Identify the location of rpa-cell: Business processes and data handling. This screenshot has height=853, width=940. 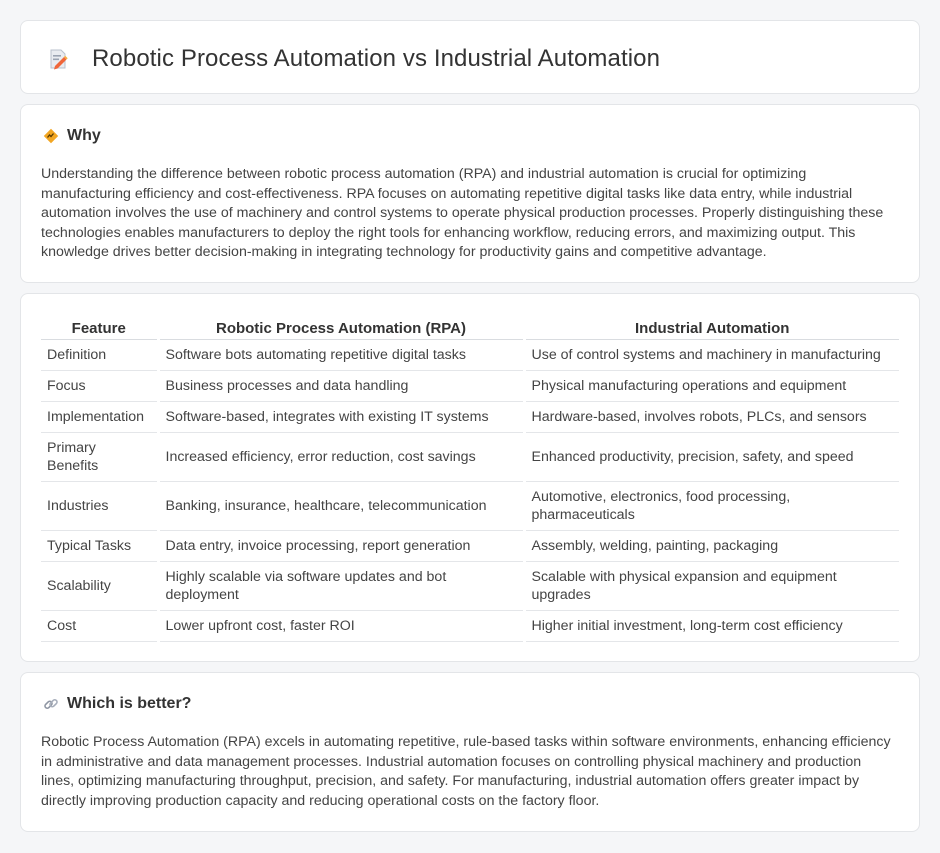
(340, 386).